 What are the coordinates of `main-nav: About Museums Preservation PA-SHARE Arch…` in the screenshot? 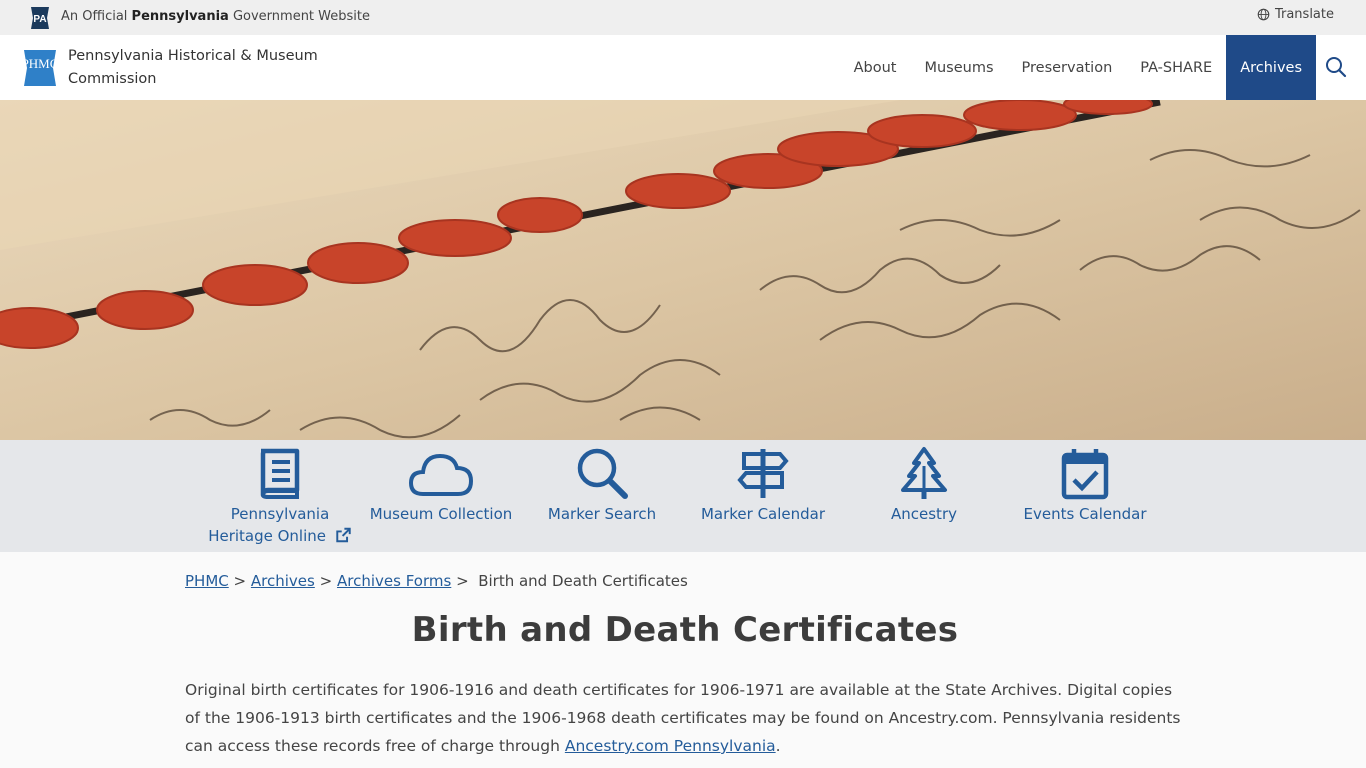 It's located at (1078, 67).